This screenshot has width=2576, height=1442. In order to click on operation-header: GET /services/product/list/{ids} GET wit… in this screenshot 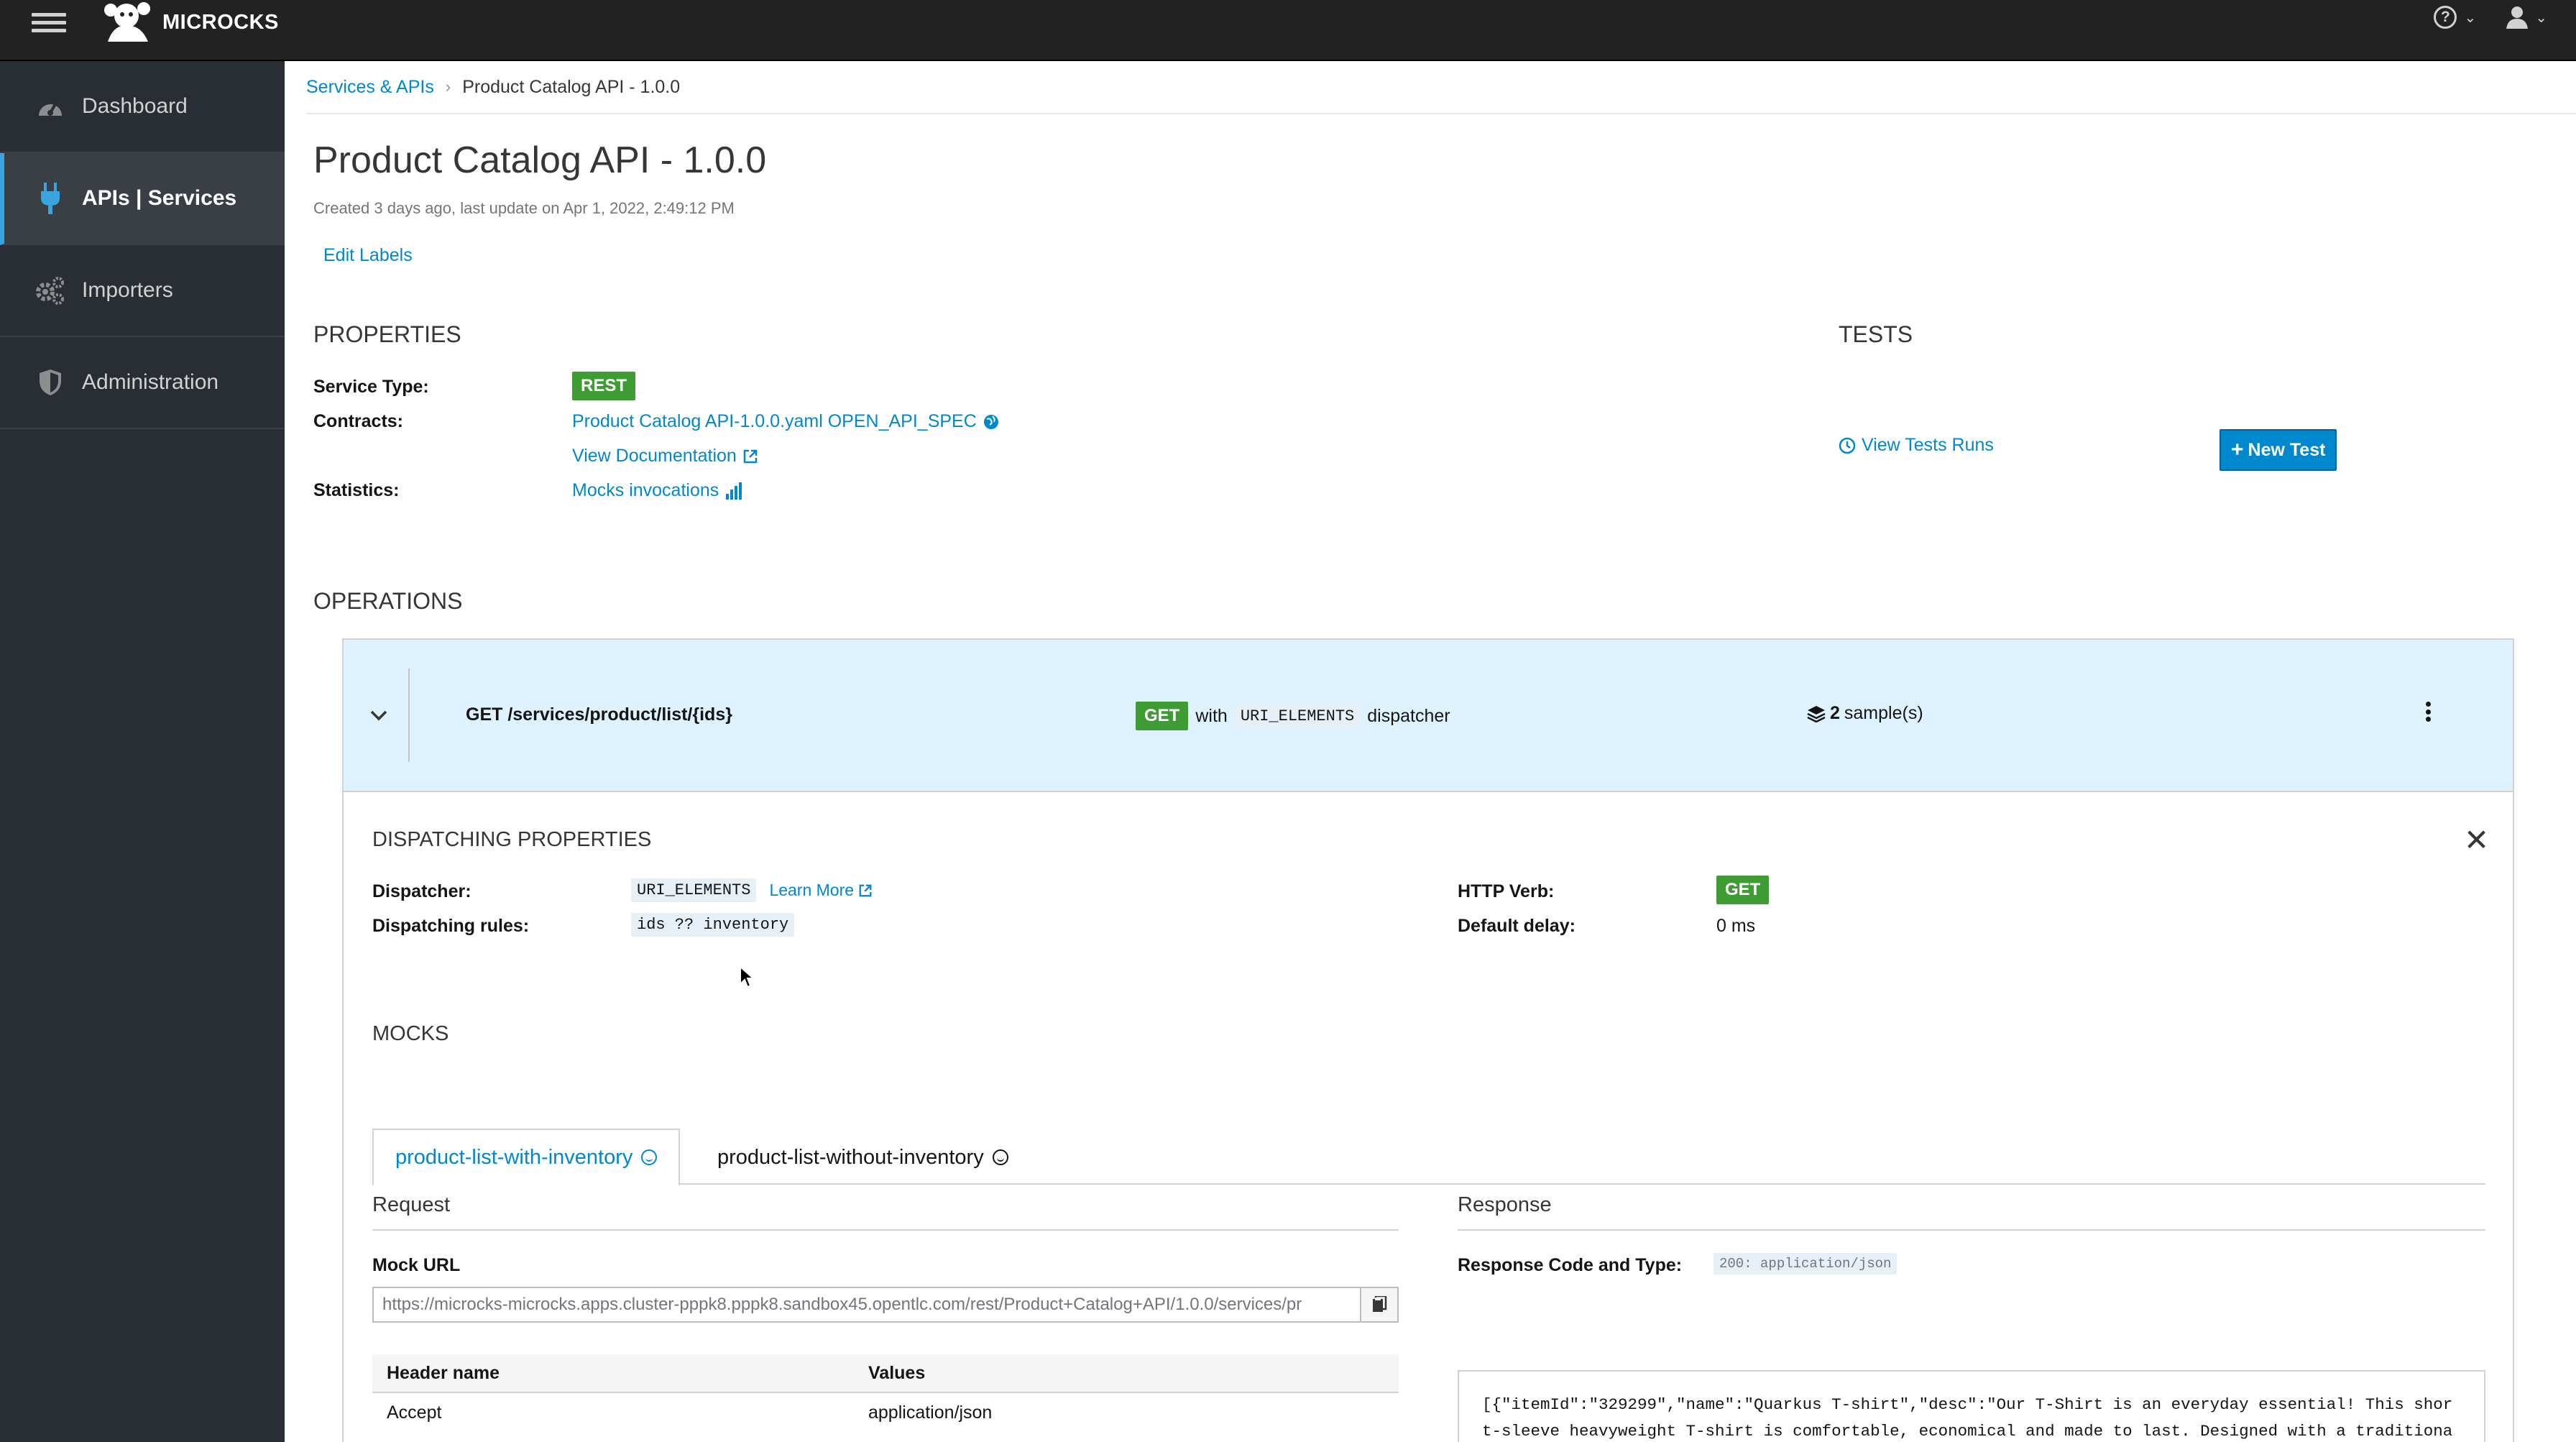, I will do `click(1428, 716)`.